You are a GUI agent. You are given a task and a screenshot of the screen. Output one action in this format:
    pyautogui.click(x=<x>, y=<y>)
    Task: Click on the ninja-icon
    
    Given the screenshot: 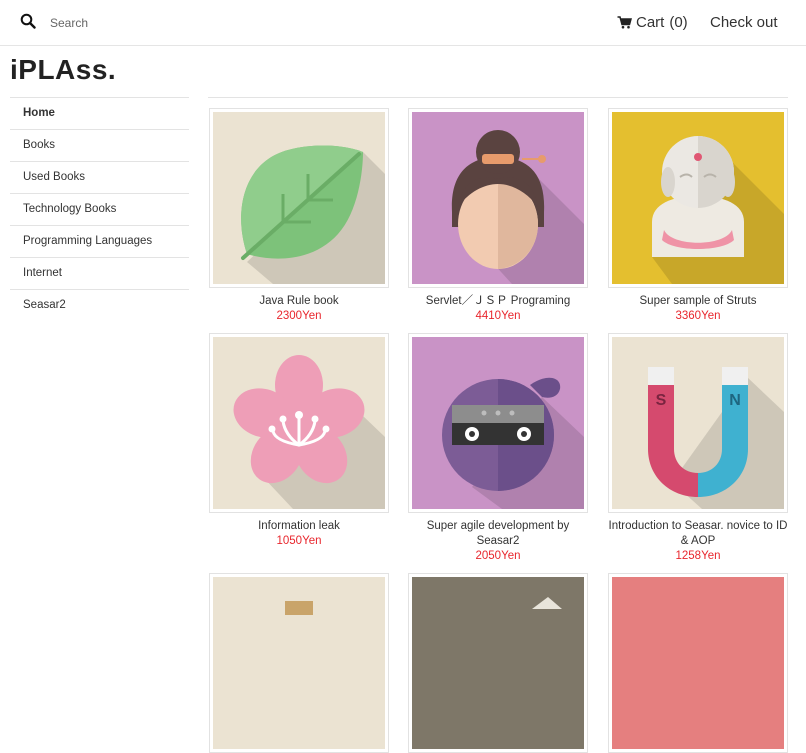 What is the action you would take?
    pyautogui.click(x=498, y=423)
    